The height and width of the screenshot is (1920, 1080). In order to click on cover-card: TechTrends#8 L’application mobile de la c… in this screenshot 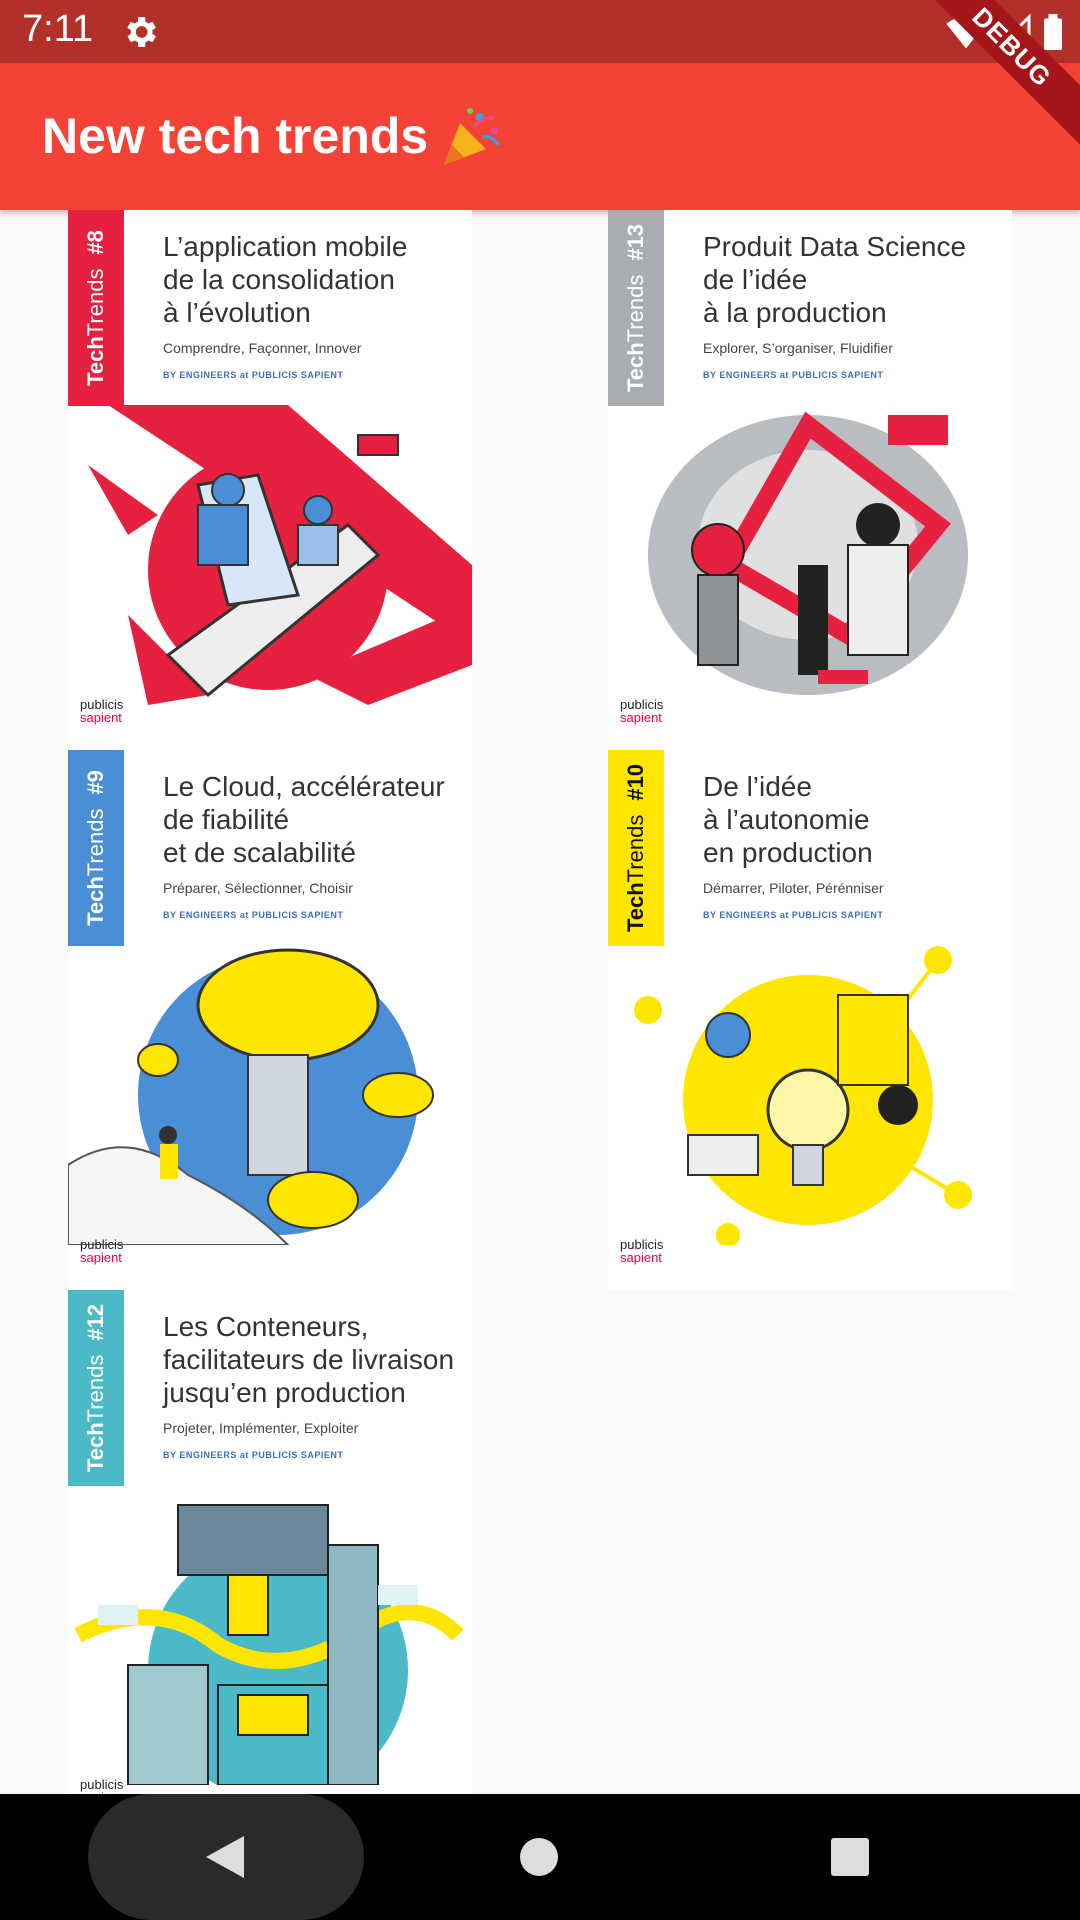, I will do `click(270, 480)`.